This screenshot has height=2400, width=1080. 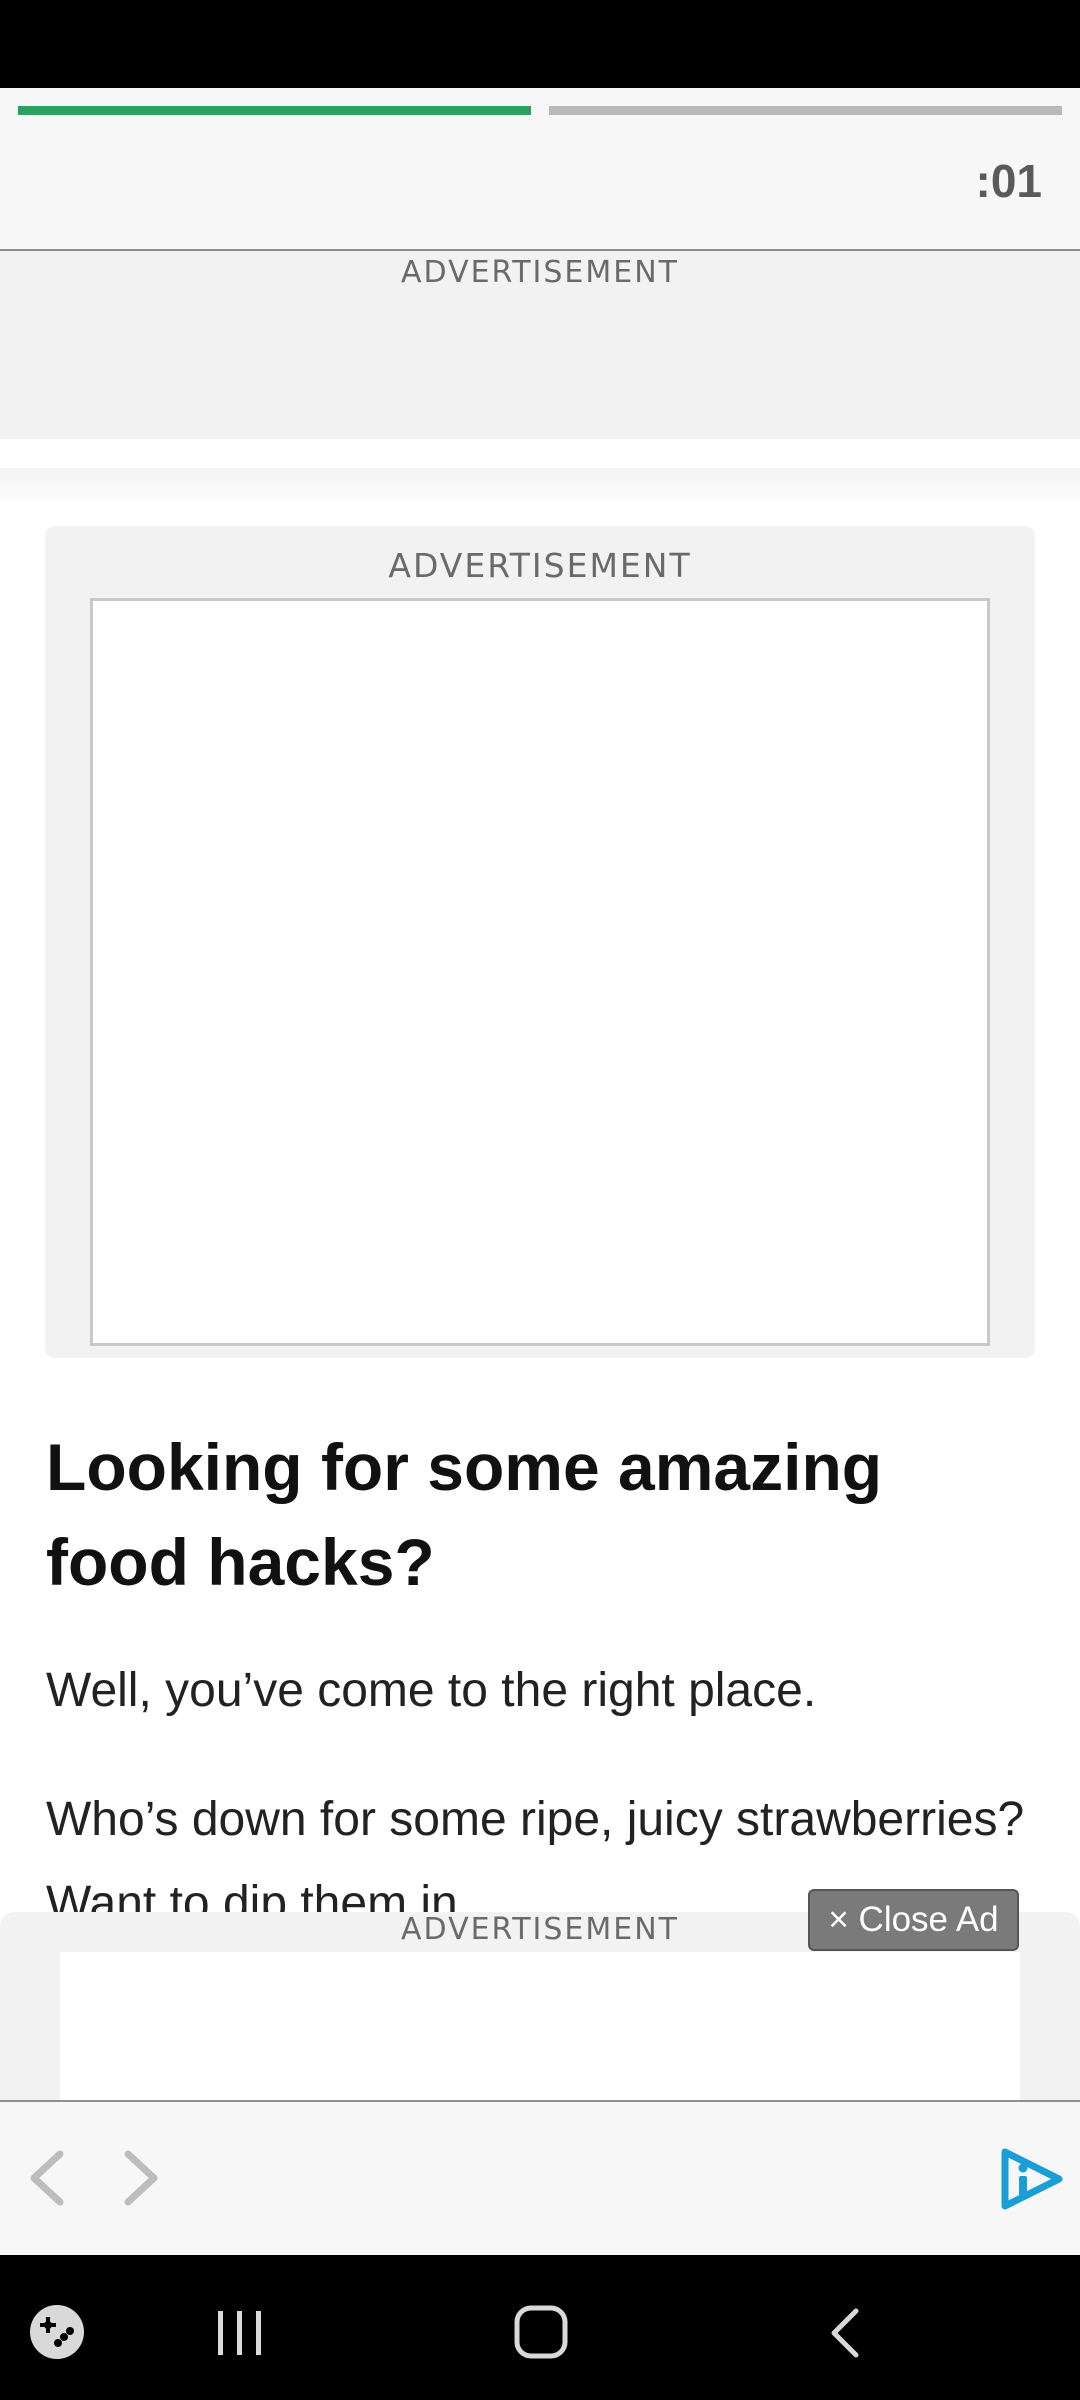 What do you see at coordinates (50, 2178) in the screenshot?
I see `chevron-left-icon` at bounding box center [50, 2178].